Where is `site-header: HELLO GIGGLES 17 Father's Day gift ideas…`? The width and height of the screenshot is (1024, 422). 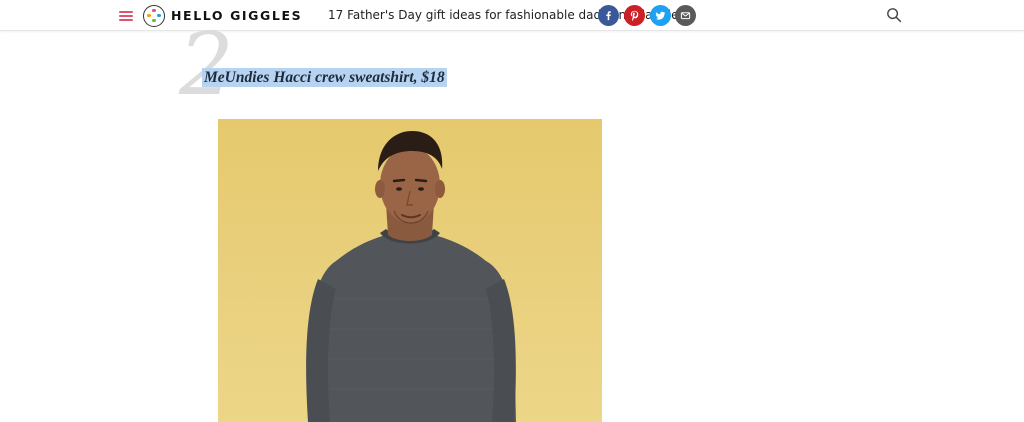 site-header: HELLO GIGGLES 17 Father's Day gift ideas… is located at coordinates (512, 15).